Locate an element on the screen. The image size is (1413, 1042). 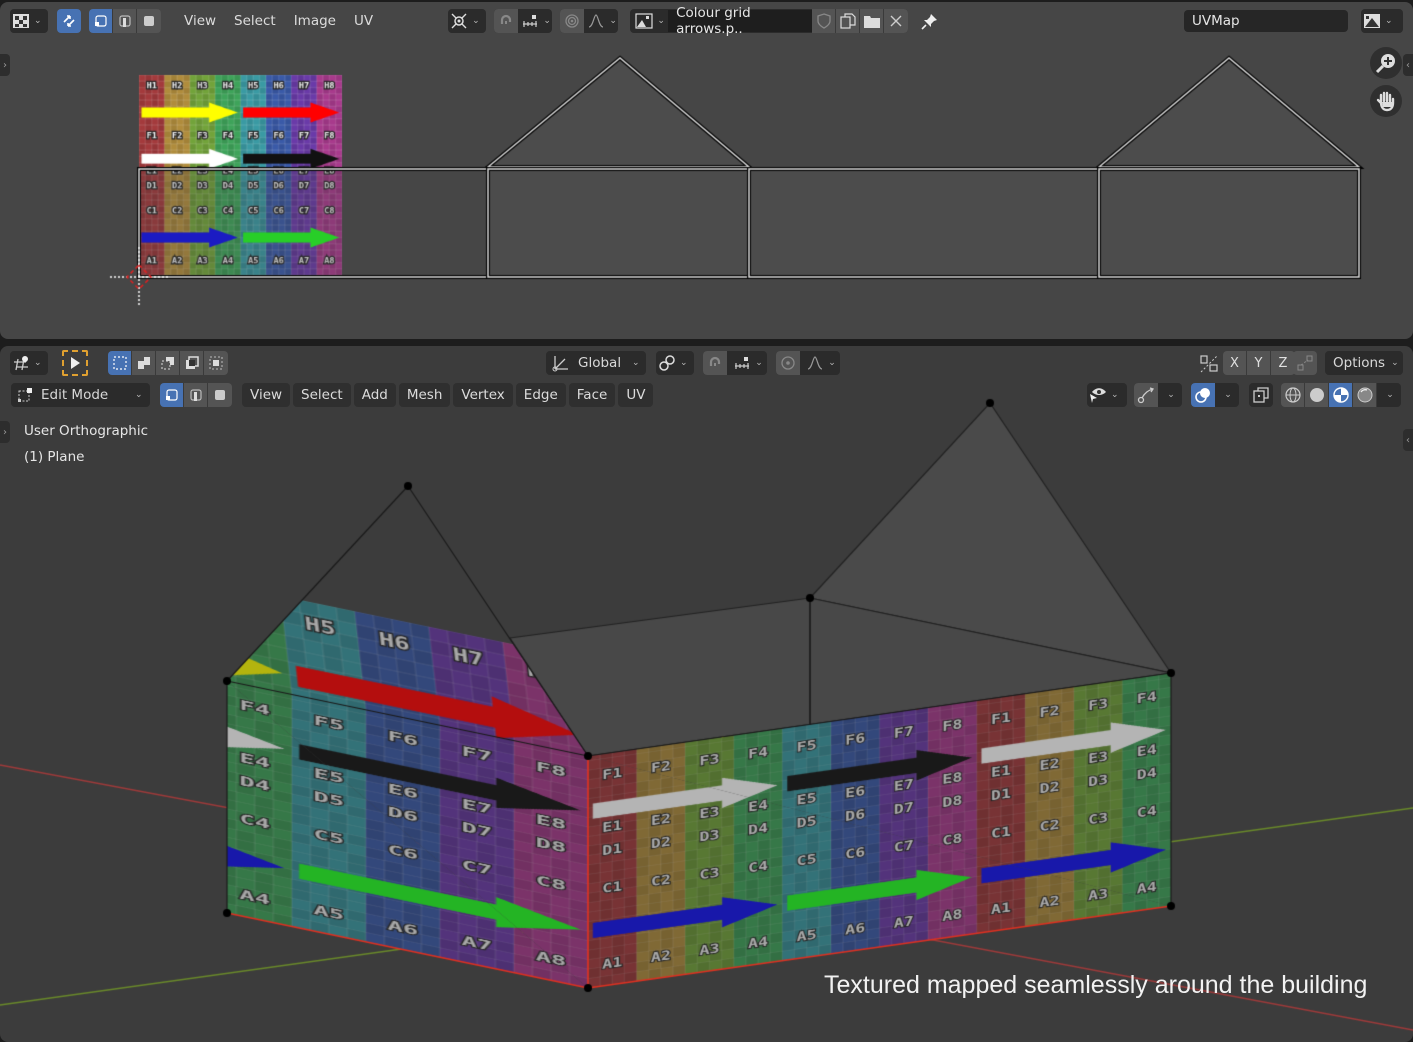
menu-add: Add is located at coordinates (374, 395).